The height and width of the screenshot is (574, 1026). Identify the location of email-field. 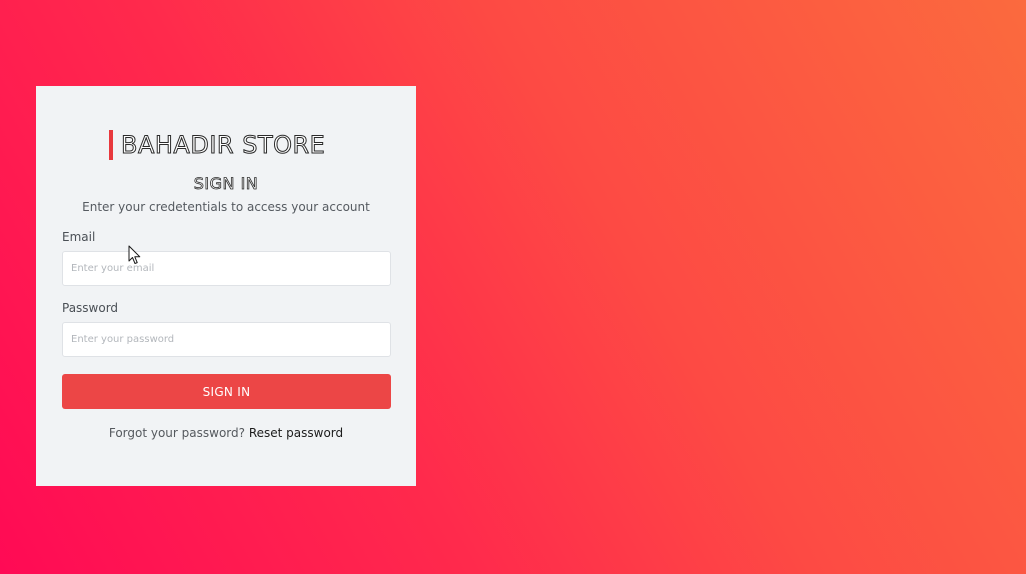
(226, 268).